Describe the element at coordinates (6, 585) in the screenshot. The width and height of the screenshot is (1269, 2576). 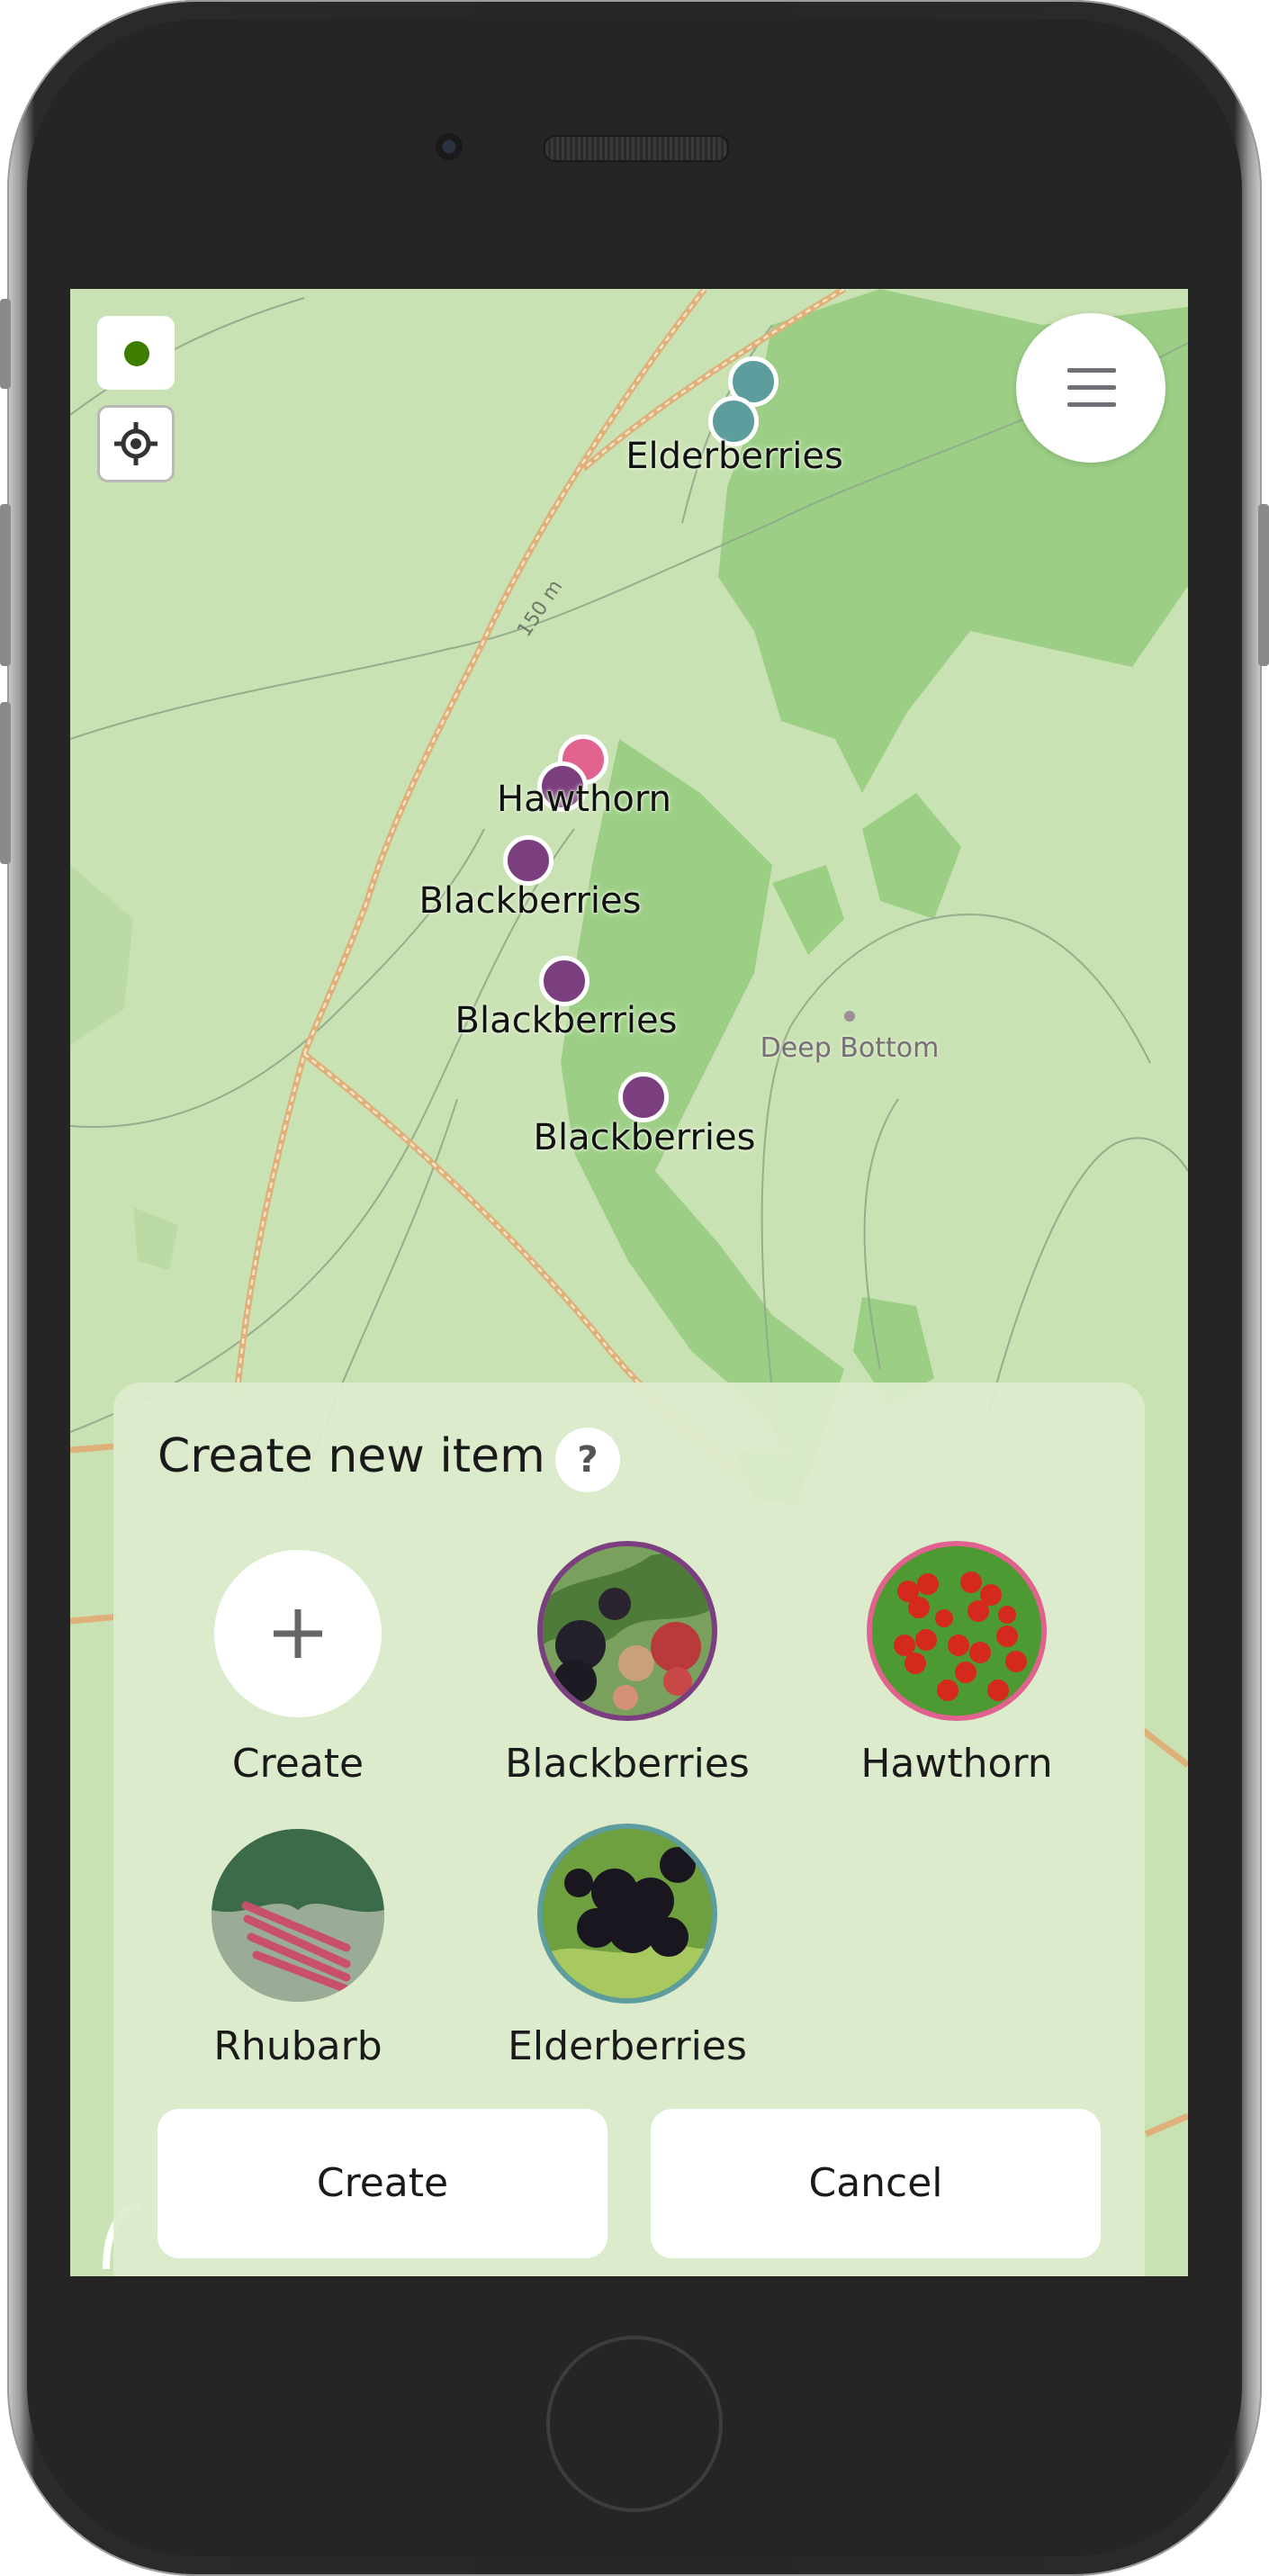
I see `volume-up-button` at that location.